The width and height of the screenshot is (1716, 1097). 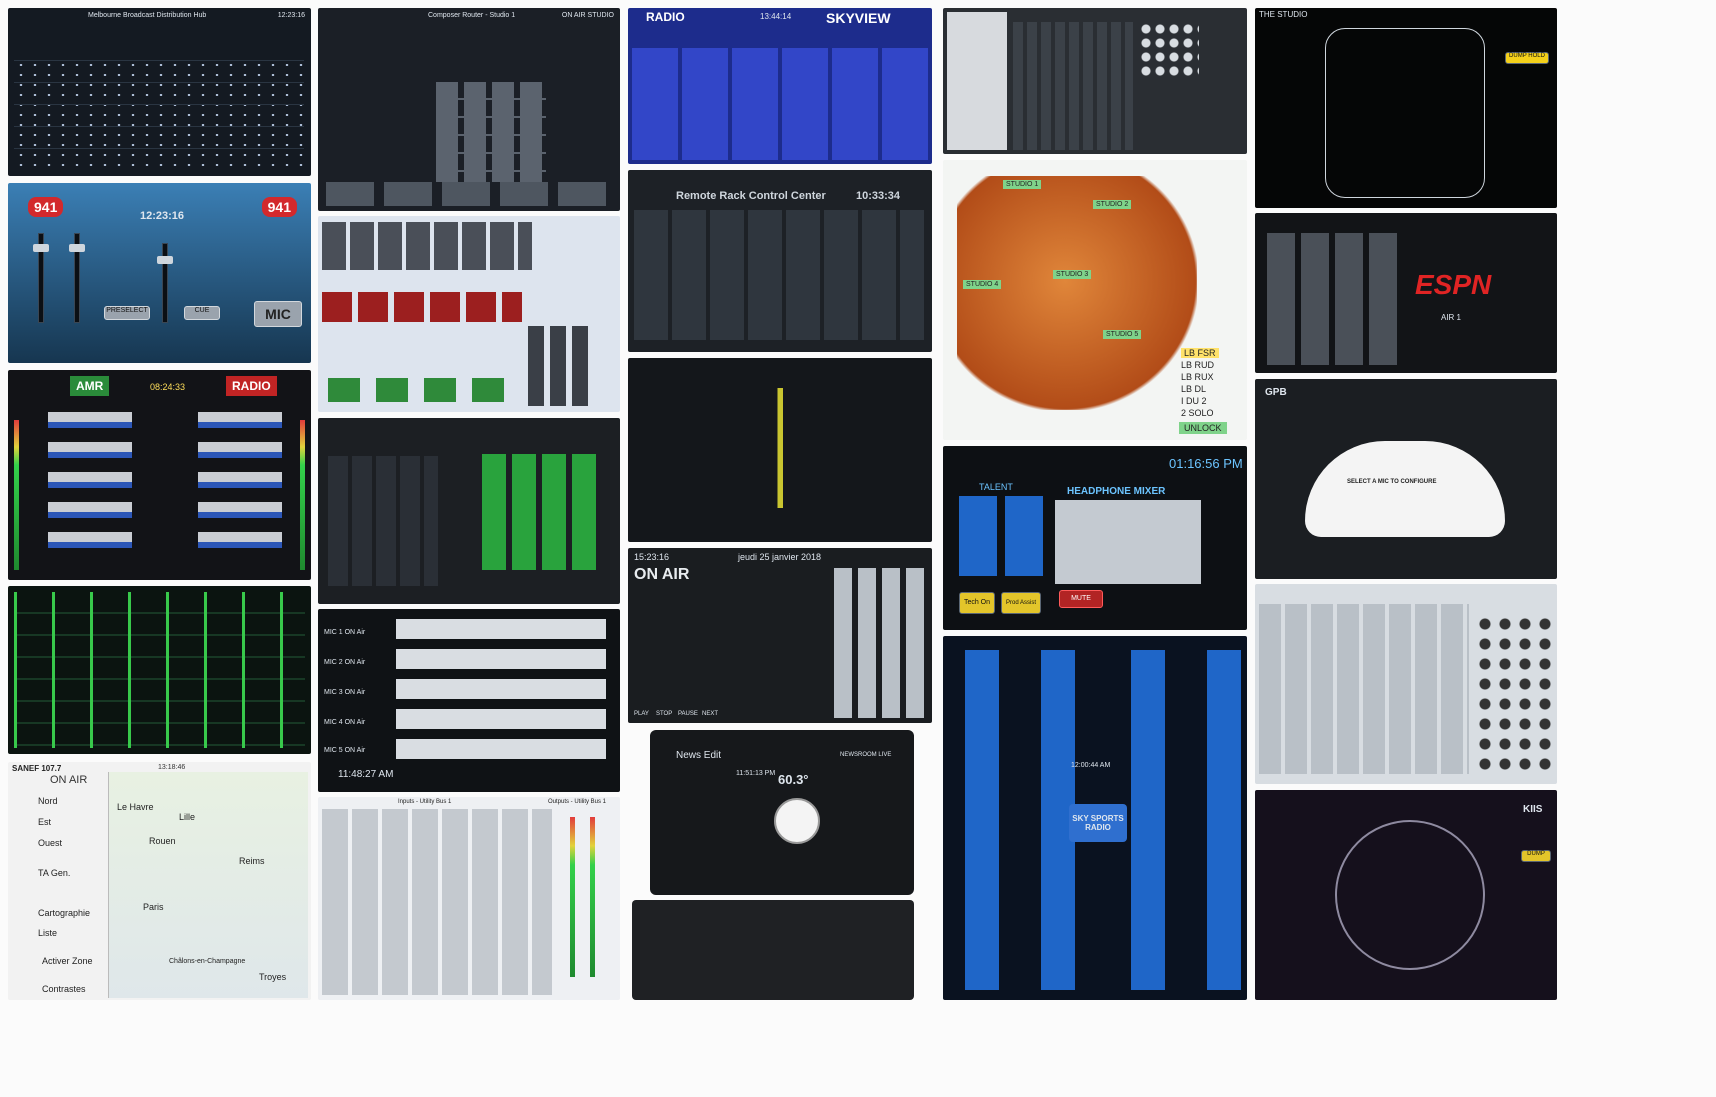 What do you see at coordinates (688, 714) in the screenshot?
I see `pause-button: PAUSE` at bounding box center [688, 714].